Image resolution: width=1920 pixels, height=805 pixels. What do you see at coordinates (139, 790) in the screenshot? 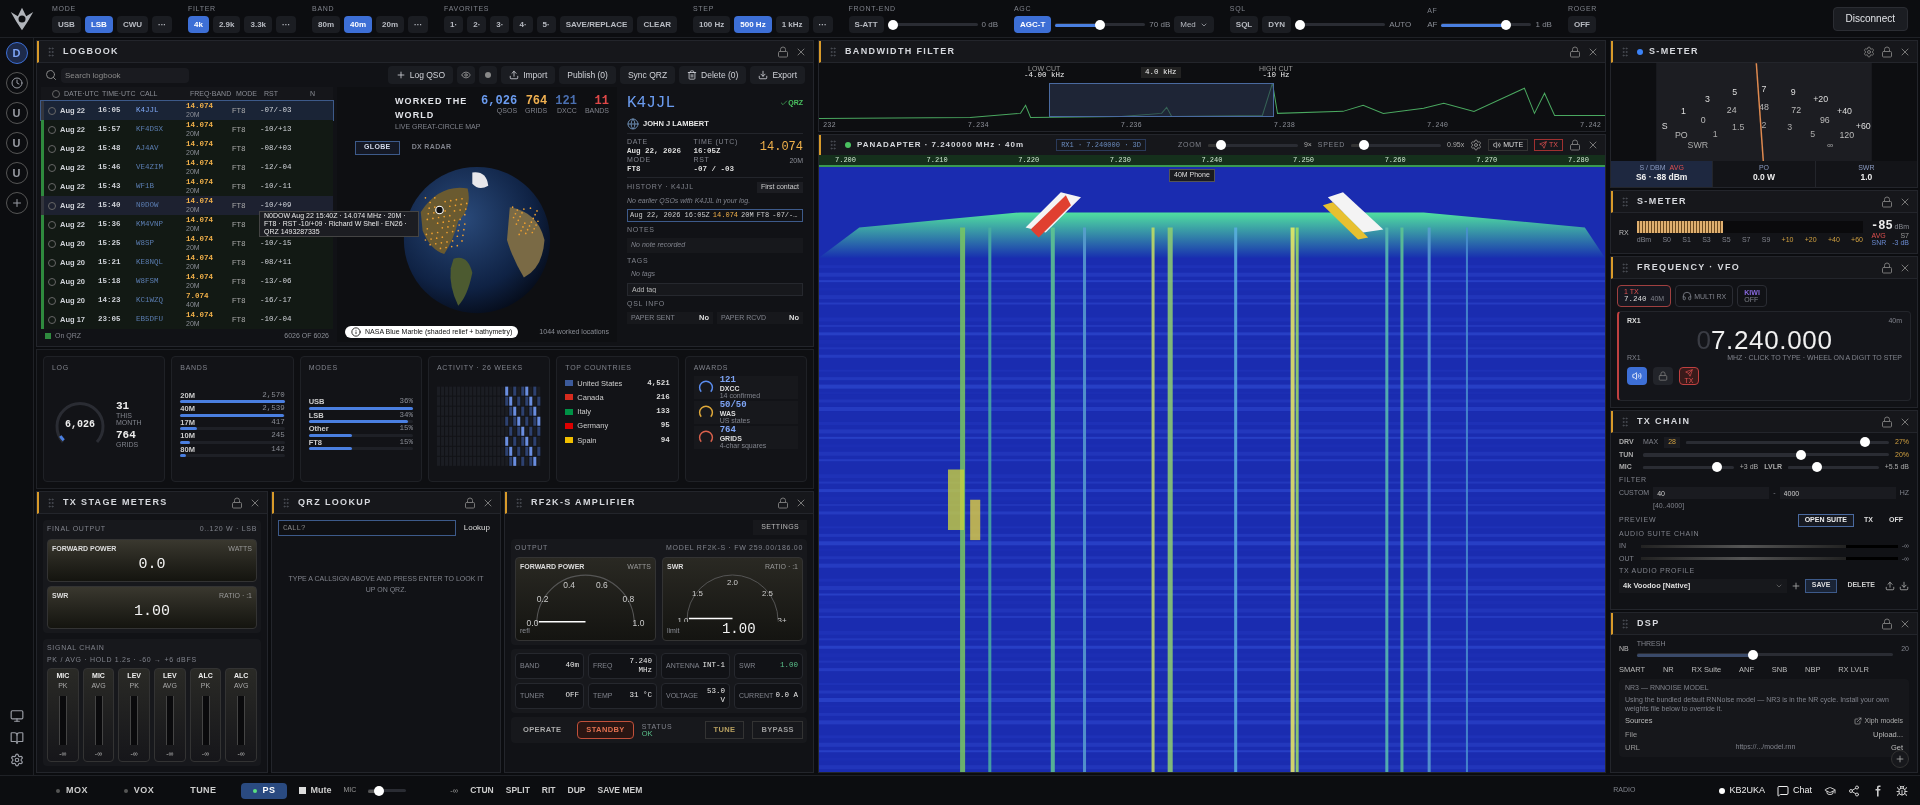
I see `transport-button: VOX` at bounding box center [139, 790].